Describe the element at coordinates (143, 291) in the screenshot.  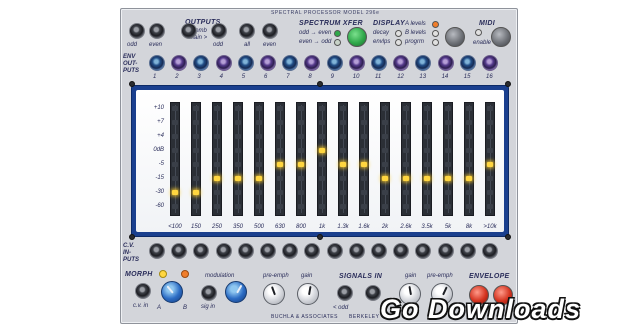
I see `morph-cv-in-jack` at that location.